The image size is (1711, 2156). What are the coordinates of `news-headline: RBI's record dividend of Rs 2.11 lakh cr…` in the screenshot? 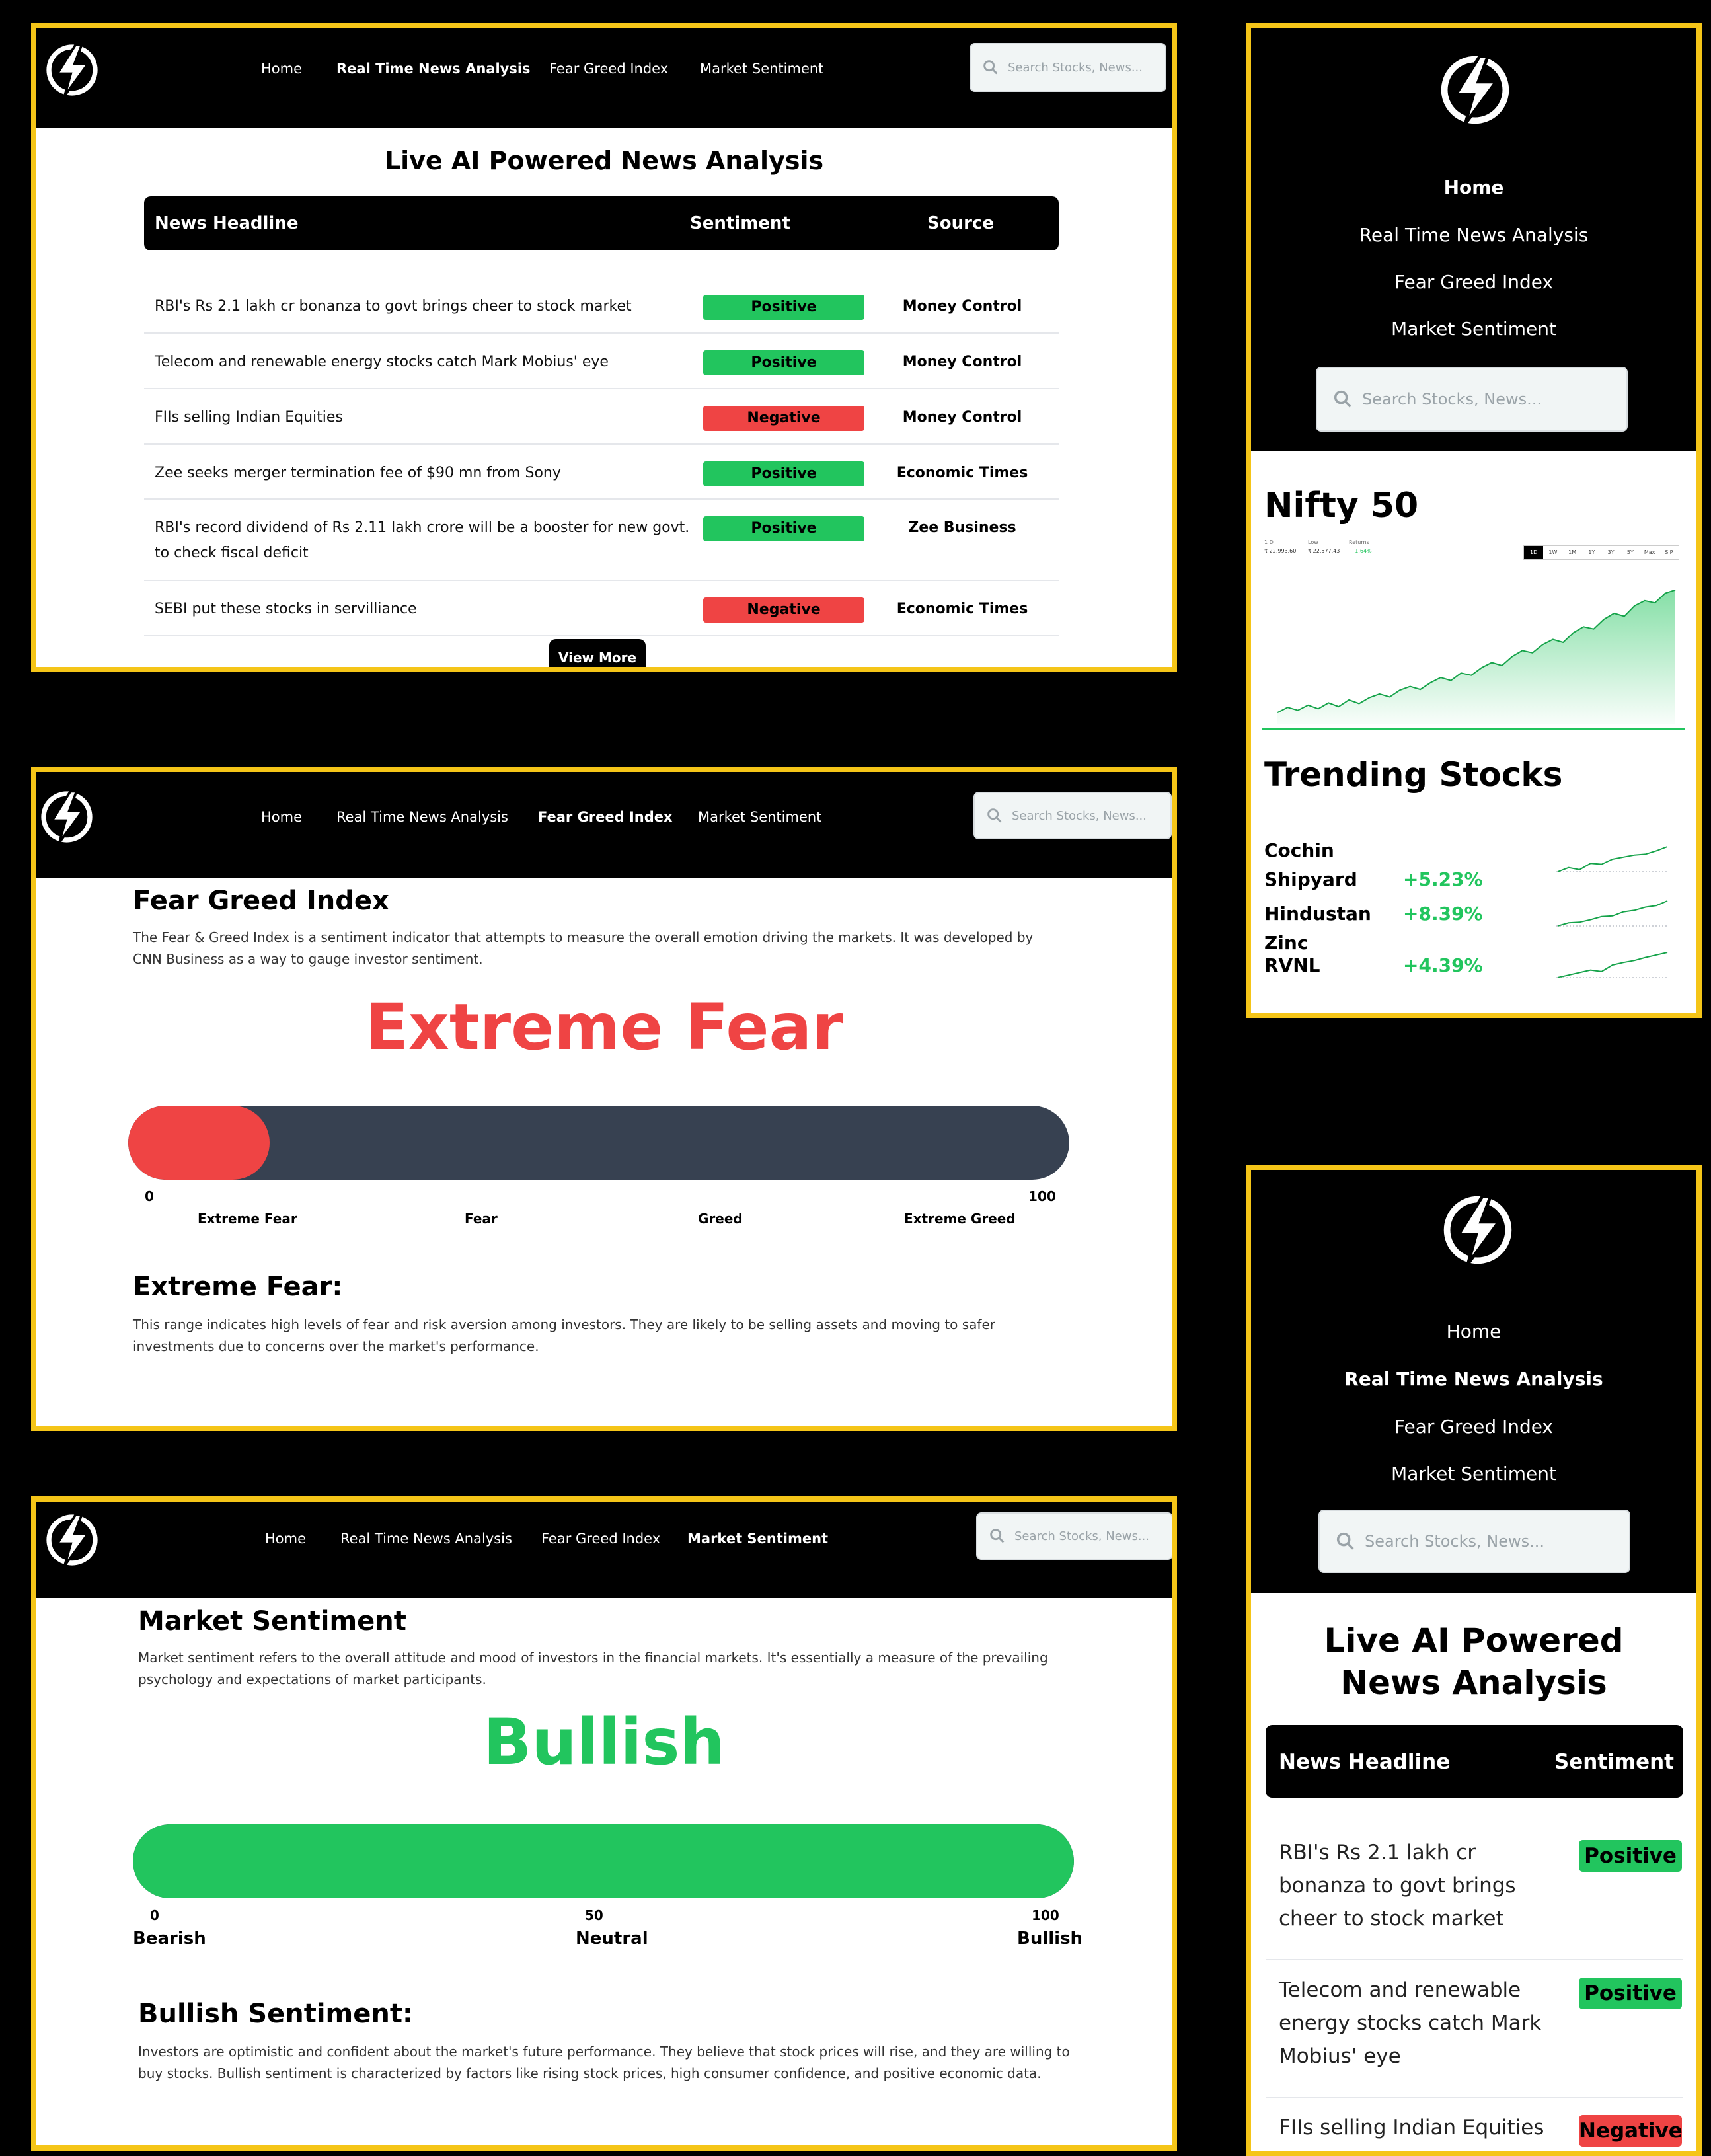 It's located at (426, 541).